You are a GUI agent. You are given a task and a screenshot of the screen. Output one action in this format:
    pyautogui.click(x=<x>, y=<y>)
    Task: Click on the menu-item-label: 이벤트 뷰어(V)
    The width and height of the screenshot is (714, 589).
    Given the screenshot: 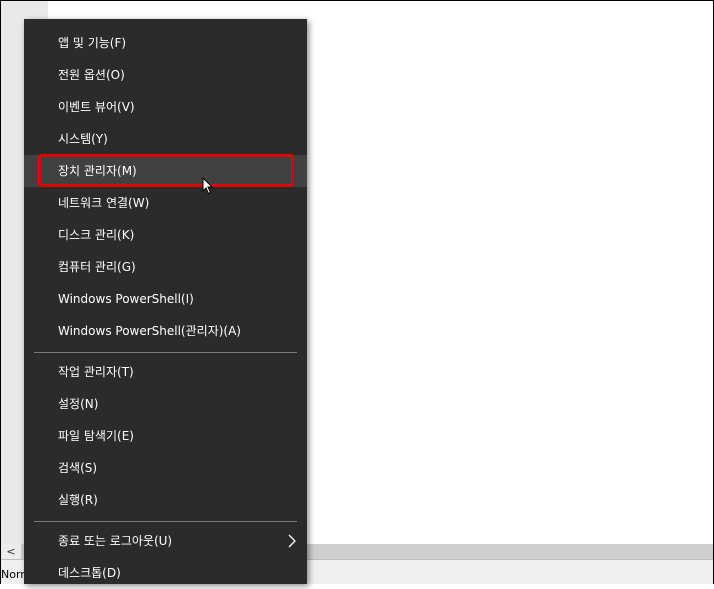 What is the action you would take?
    pyautogui.click(x=96, y=107)
    